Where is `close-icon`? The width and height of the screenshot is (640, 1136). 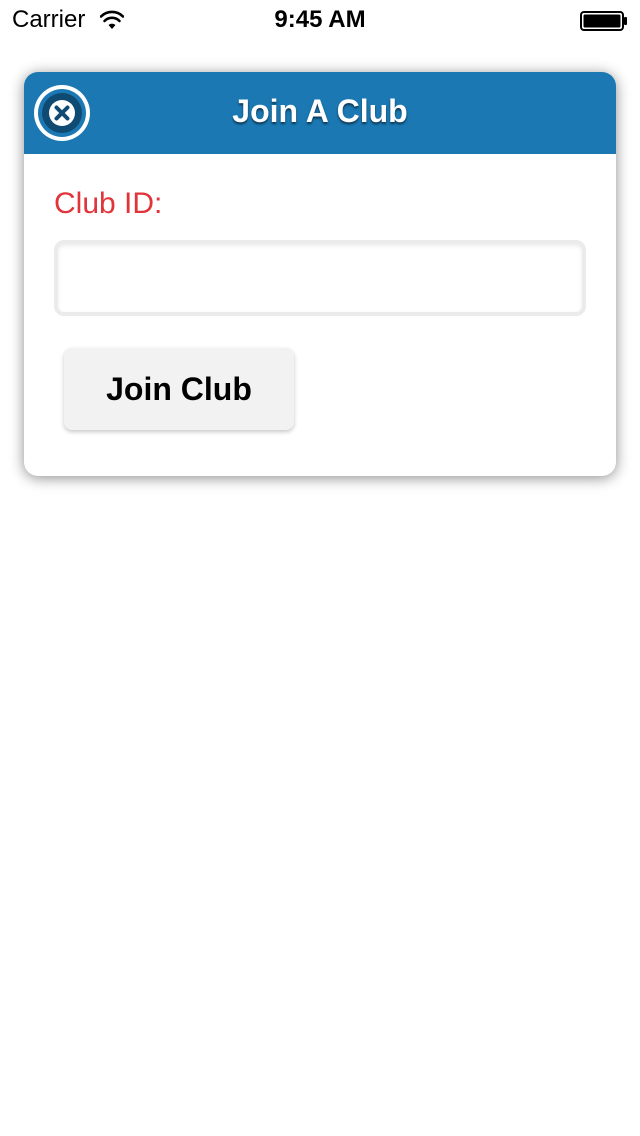 close-icon is located at coordinates (62, 113).